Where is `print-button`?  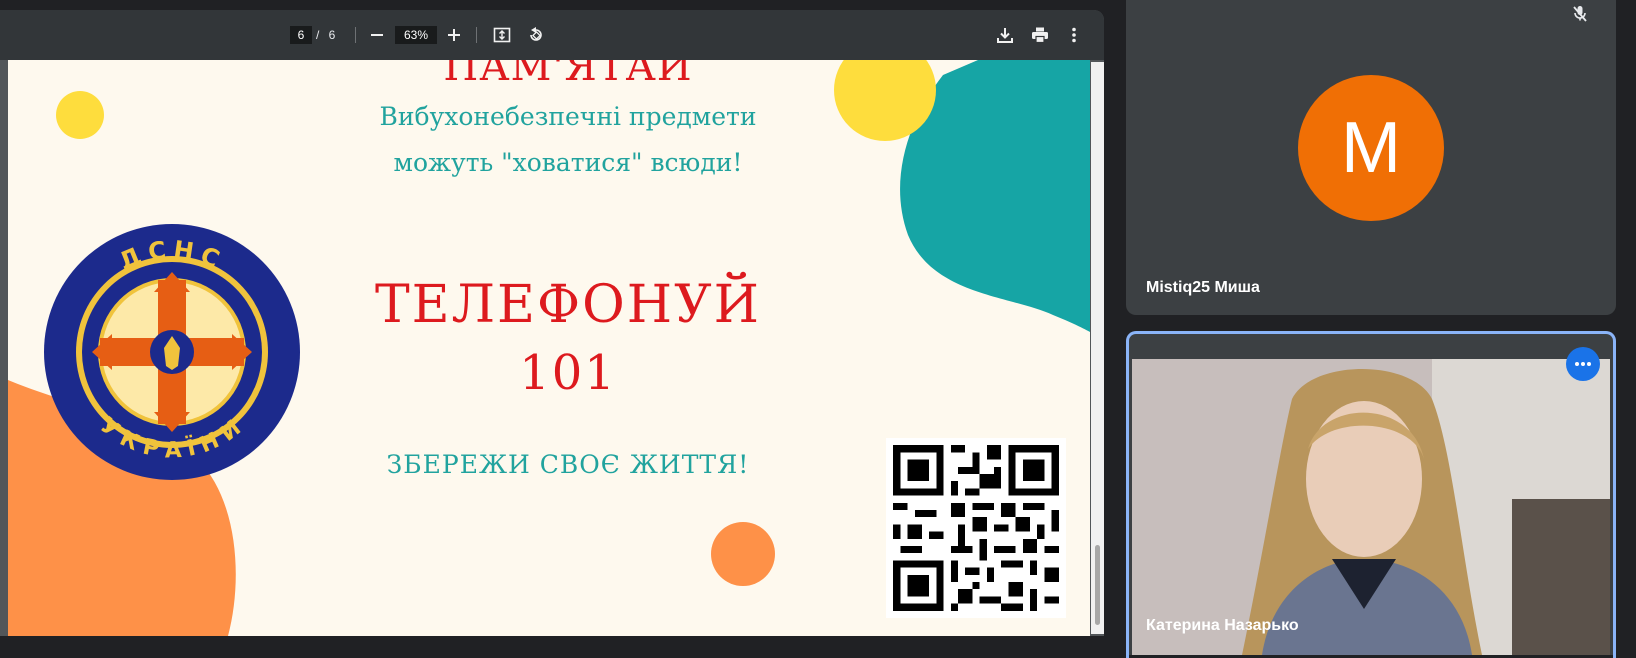
print-button is located at coordinates (1040, 35).